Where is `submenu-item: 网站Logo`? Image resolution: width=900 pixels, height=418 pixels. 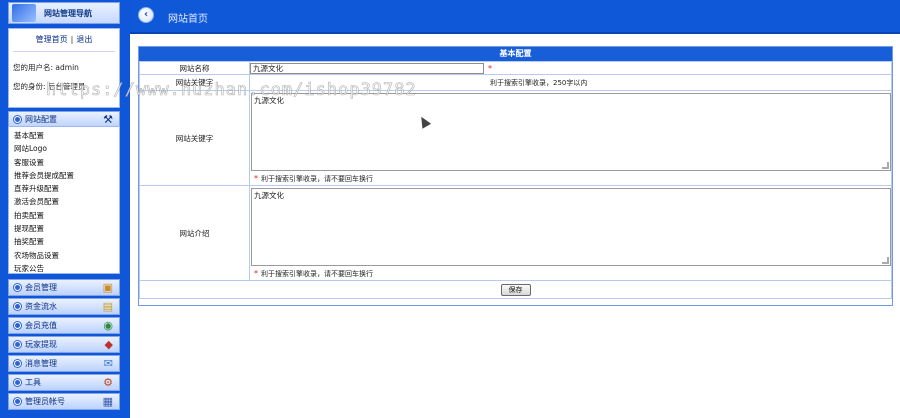
submenu-item: 网站Logo is located at coordinates (66, 148).